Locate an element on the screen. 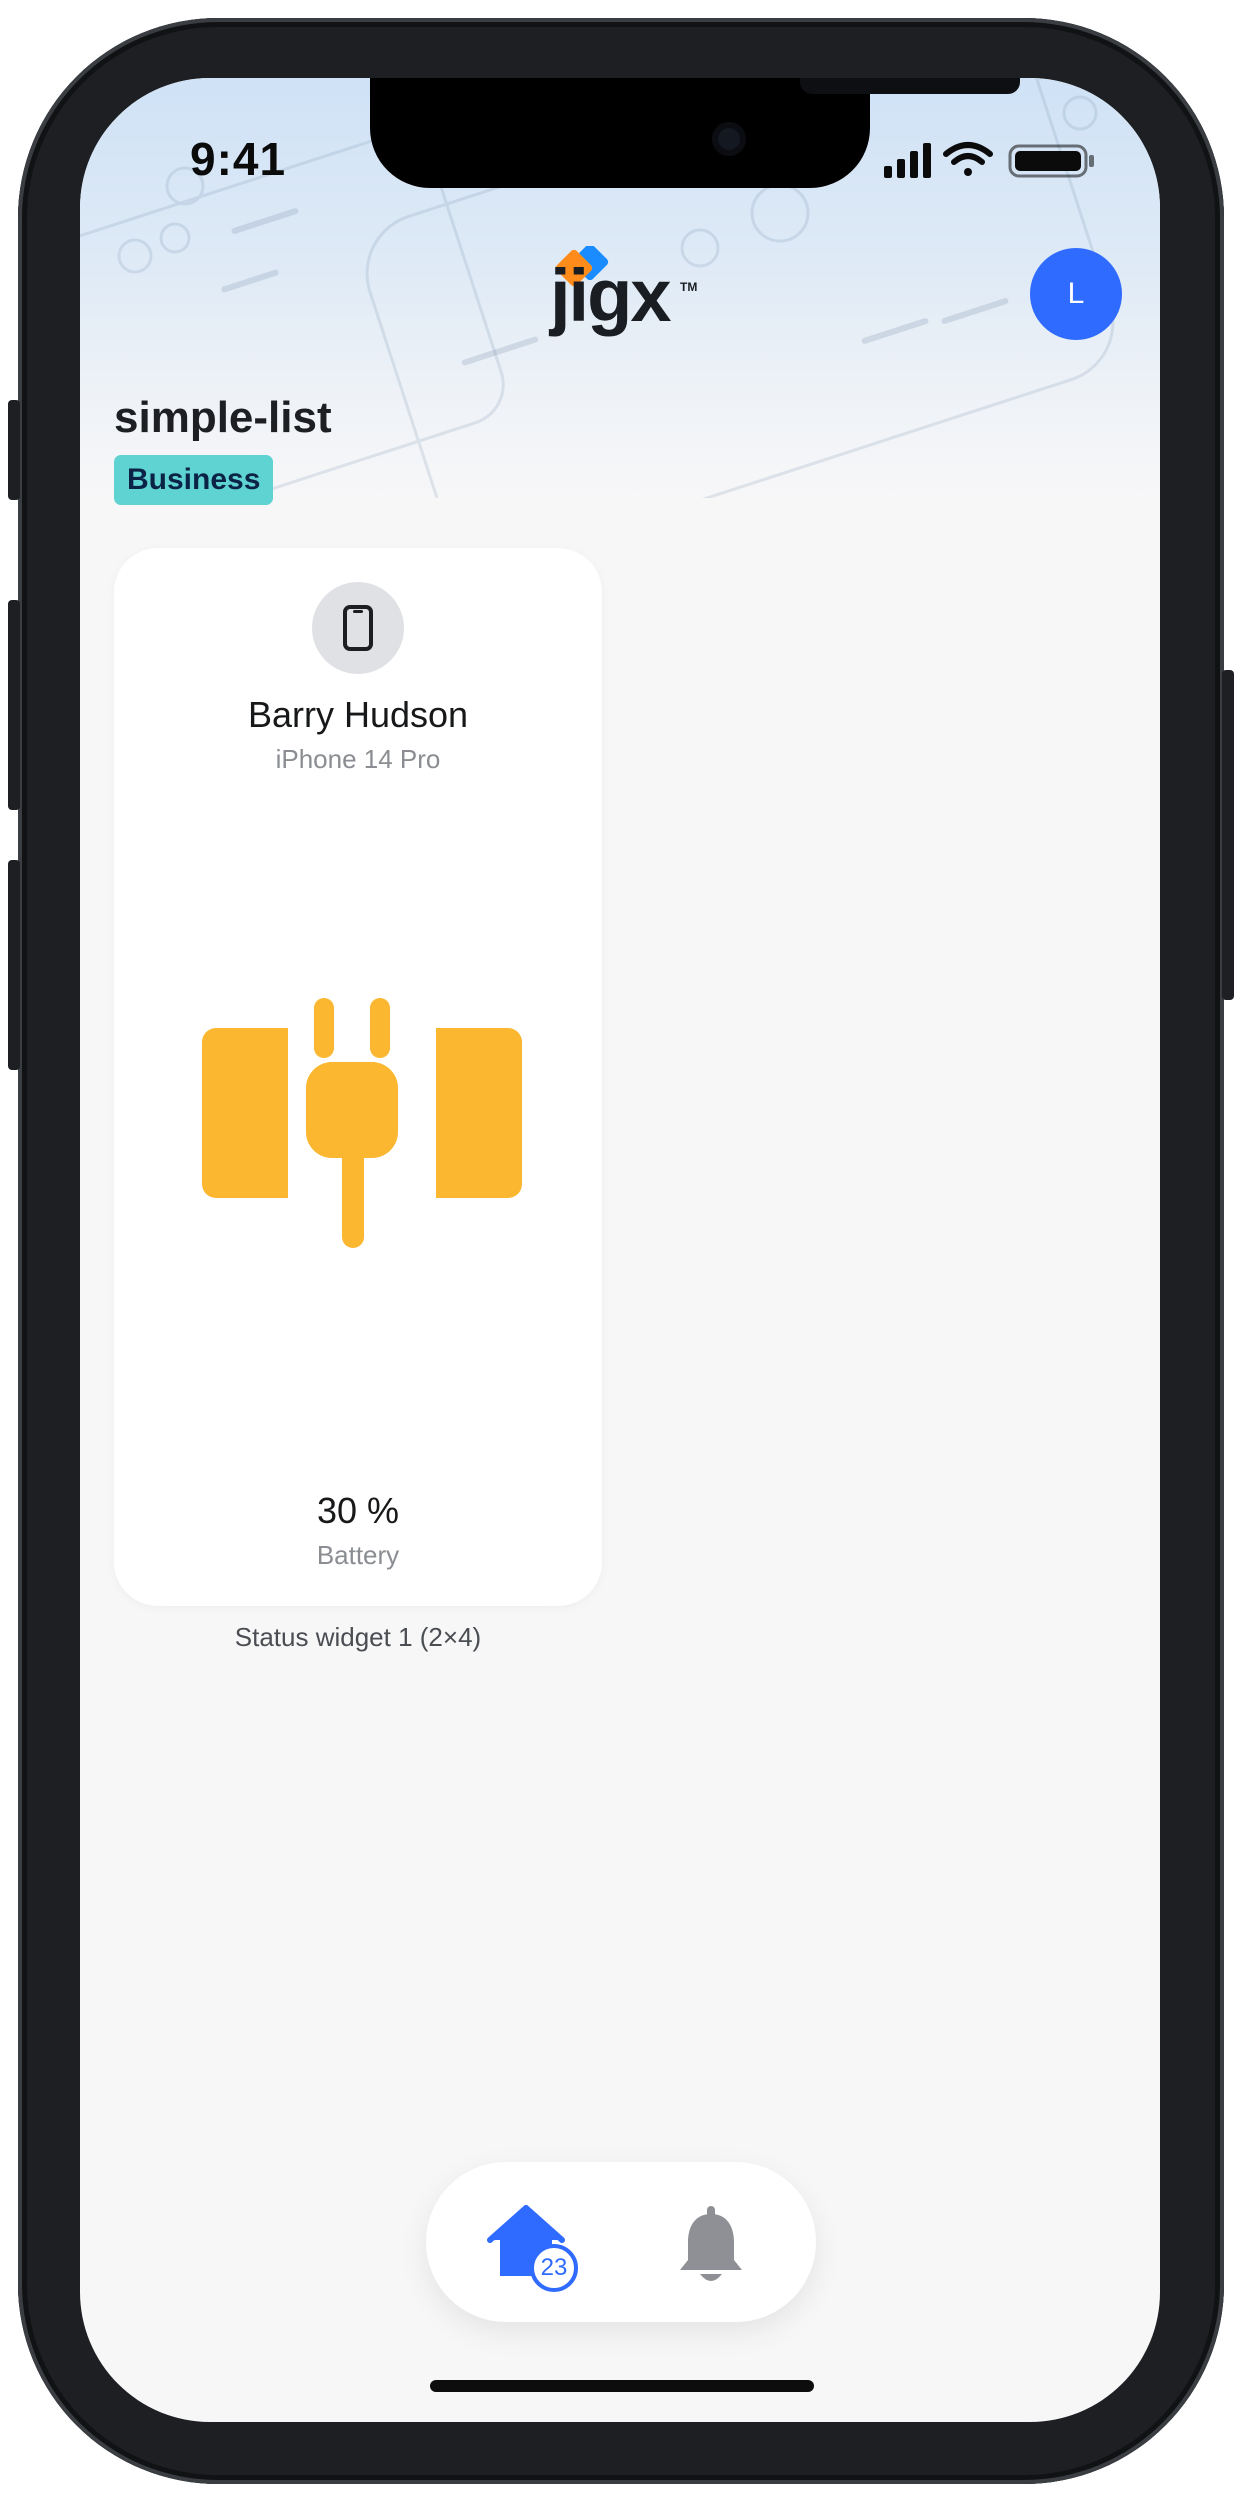 Image resolution: width=1240 pixels, height=2500 pixels. volume-up-button is located at coordinates (14, 705).